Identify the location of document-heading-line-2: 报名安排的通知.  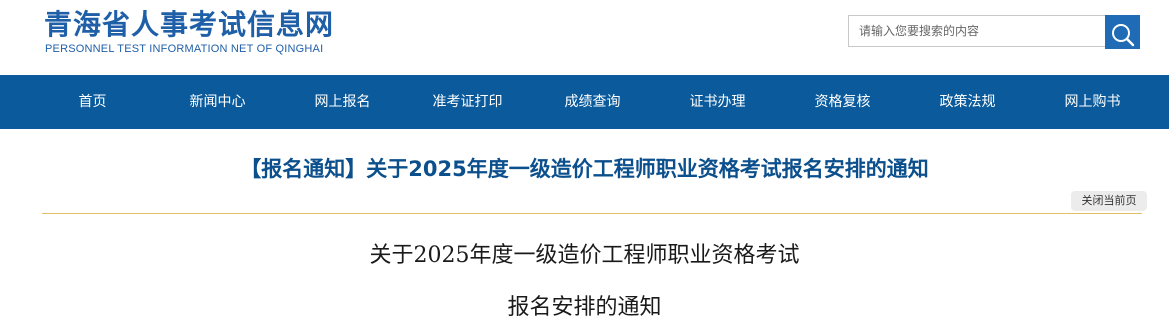
(584, 307).